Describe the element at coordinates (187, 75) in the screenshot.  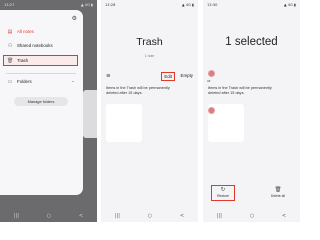
I see `empty-button: Empty` at that location.